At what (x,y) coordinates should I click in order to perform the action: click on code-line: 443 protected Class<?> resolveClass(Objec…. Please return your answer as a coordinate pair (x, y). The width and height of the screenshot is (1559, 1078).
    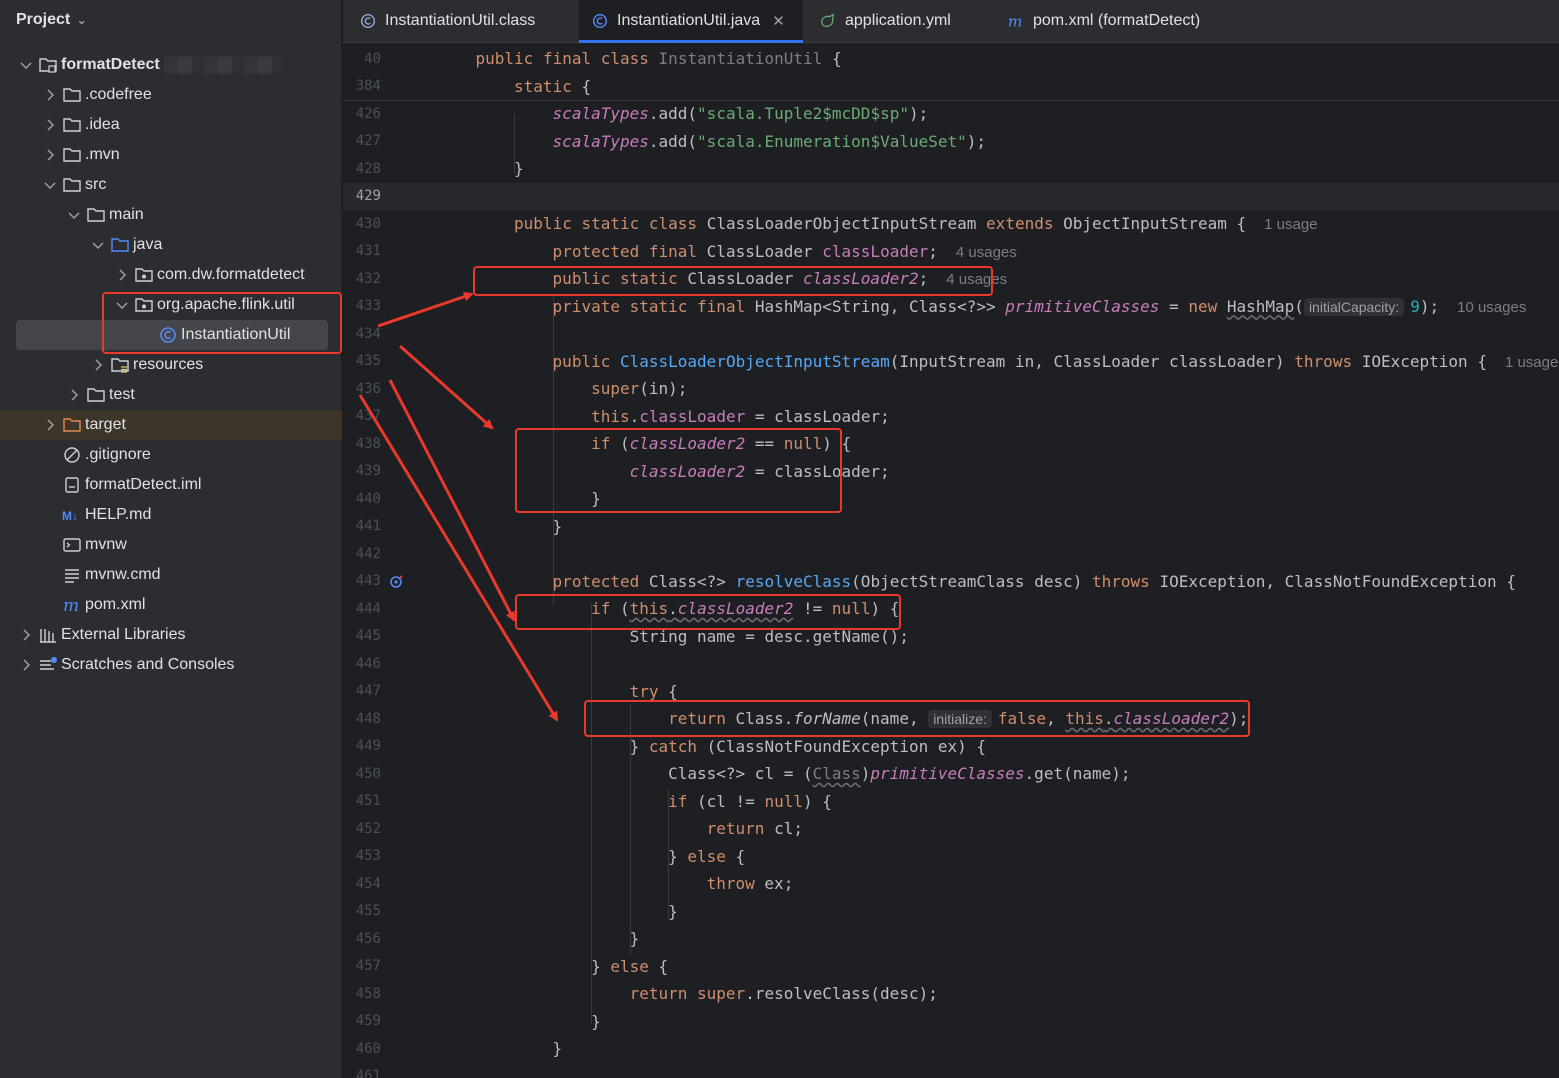
    Looking at the image, I should click on (951, 581).